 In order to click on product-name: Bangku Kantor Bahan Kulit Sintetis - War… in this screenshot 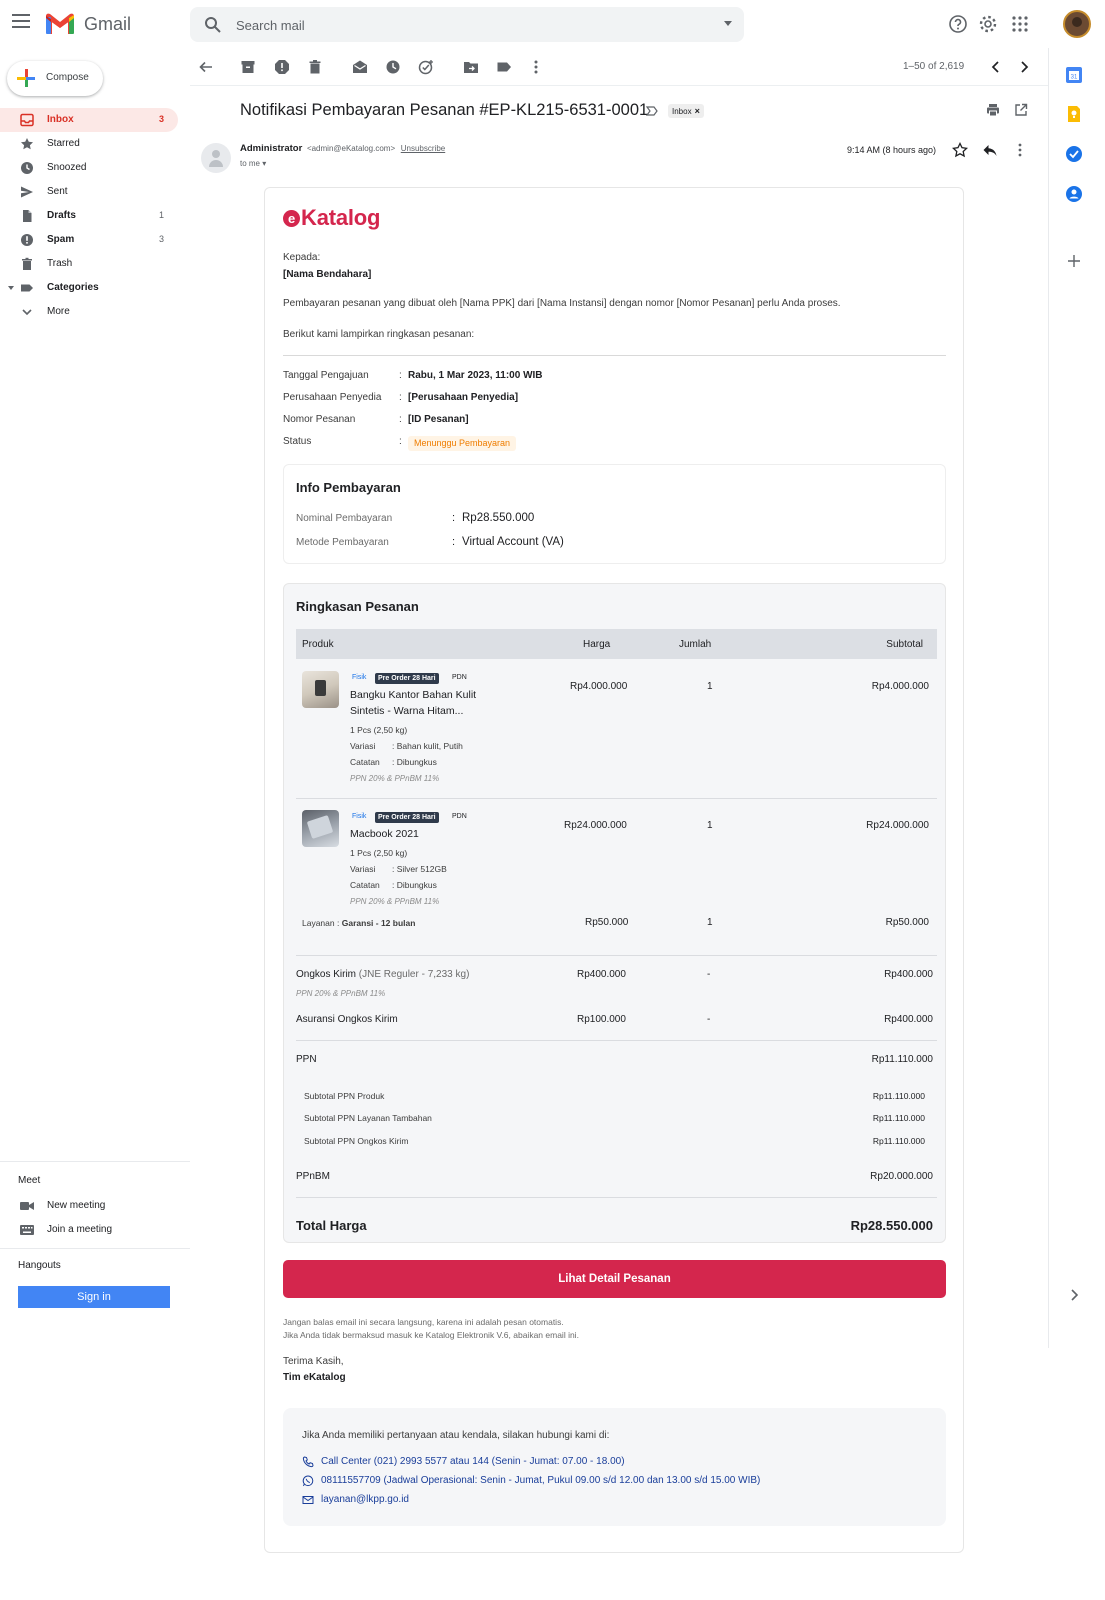, I will do `click(425, 703)`.